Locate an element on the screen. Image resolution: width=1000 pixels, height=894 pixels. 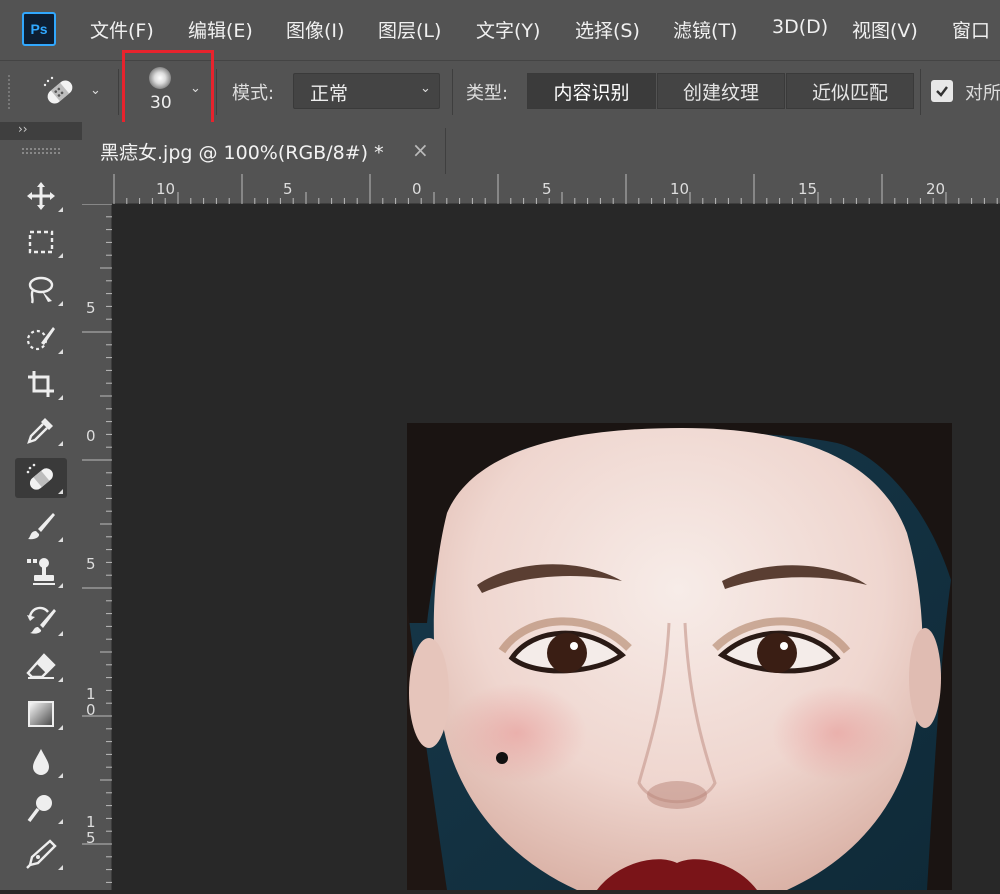
ruler-h-label: 15 is located at coordinates (807, 189).